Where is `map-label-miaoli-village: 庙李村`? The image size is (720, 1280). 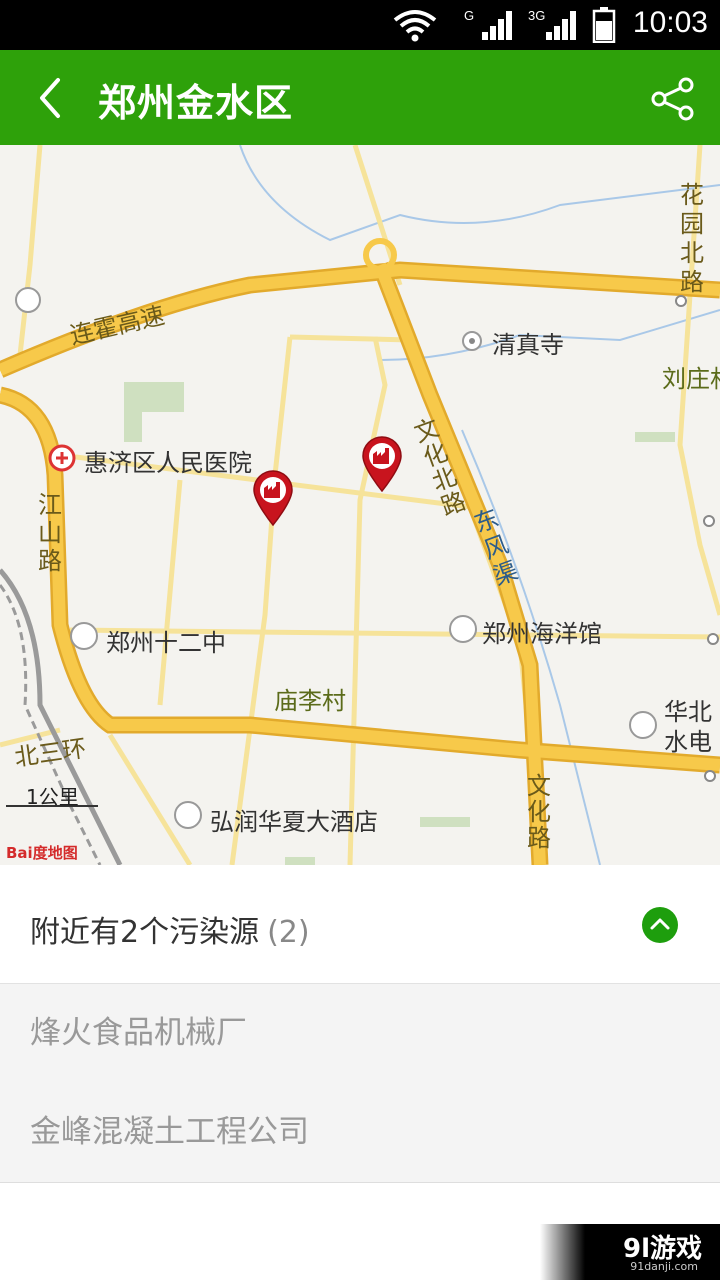
map-label-miaoli-village: 庙李村 is located at coordinates (310, 701).